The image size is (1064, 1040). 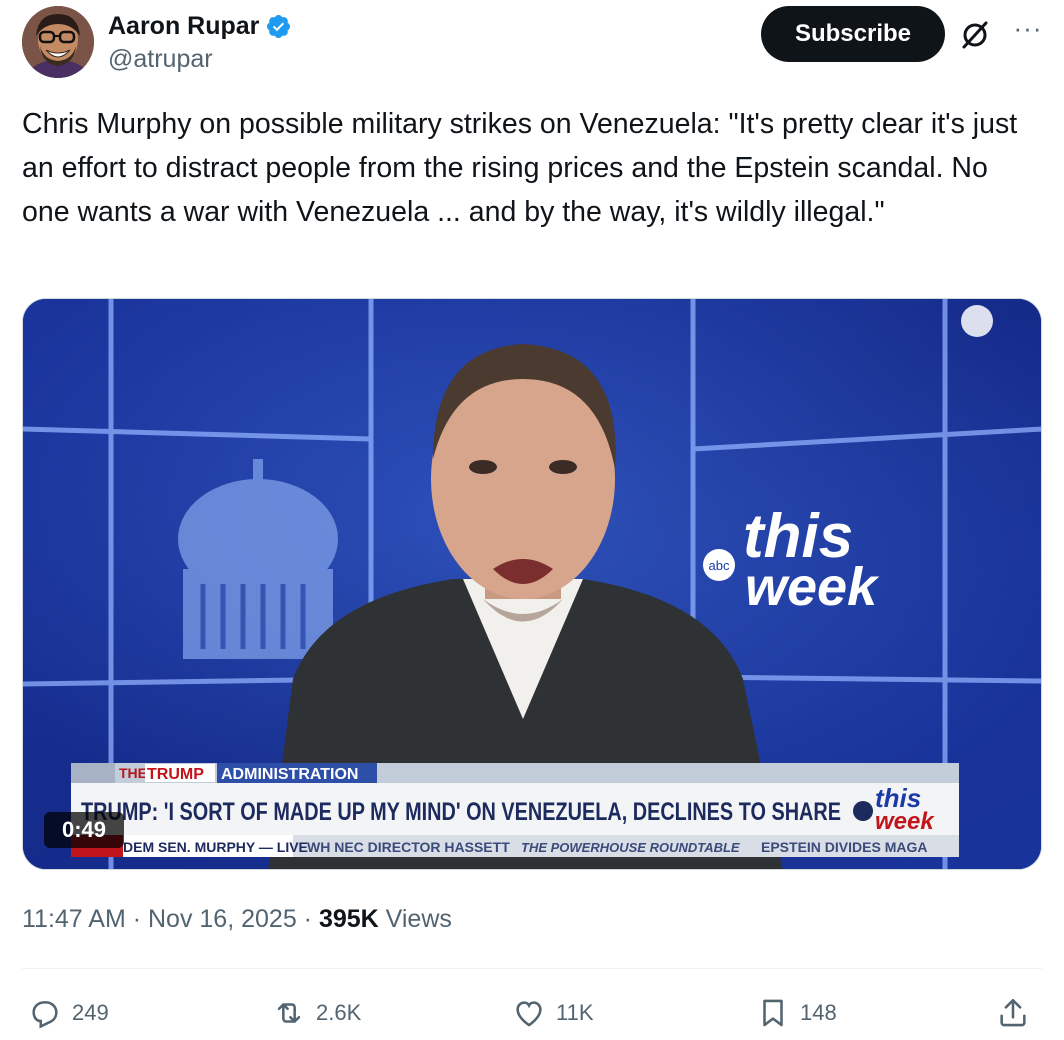 What do you see at coordinates (175, 774) in the screenshot?
I see `banner-trump: TRUMP` at bounding box center [175, 774].